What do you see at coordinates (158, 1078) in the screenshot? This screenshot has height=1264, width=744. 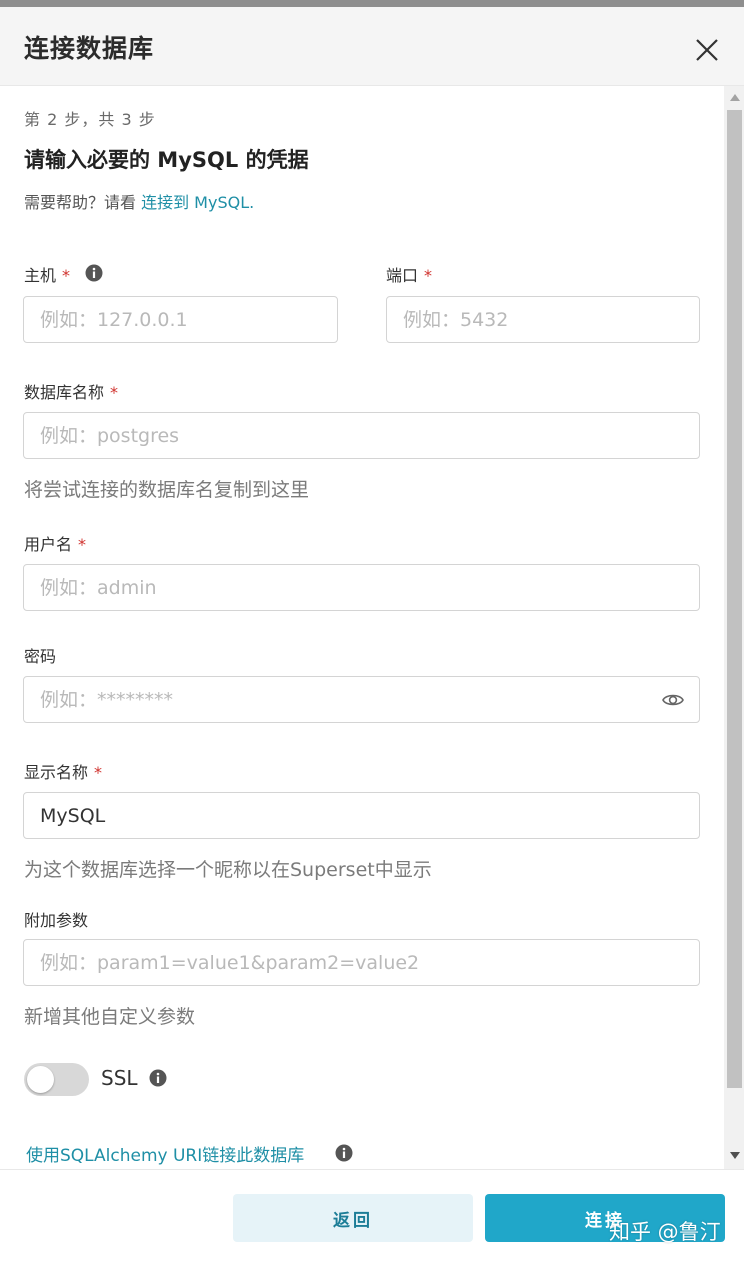 I see `ssl-info-icon` at bounding box center [158, 1078].